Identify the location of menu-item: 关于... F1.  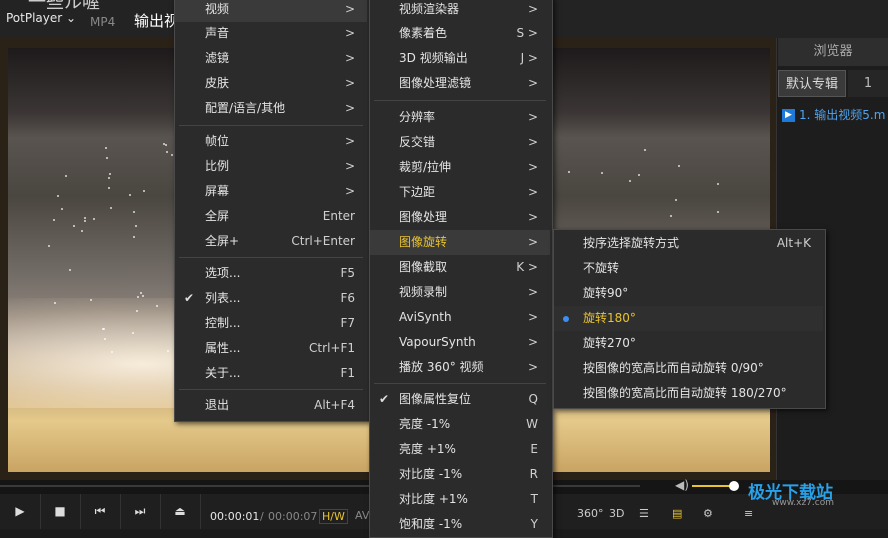
(271, 373).